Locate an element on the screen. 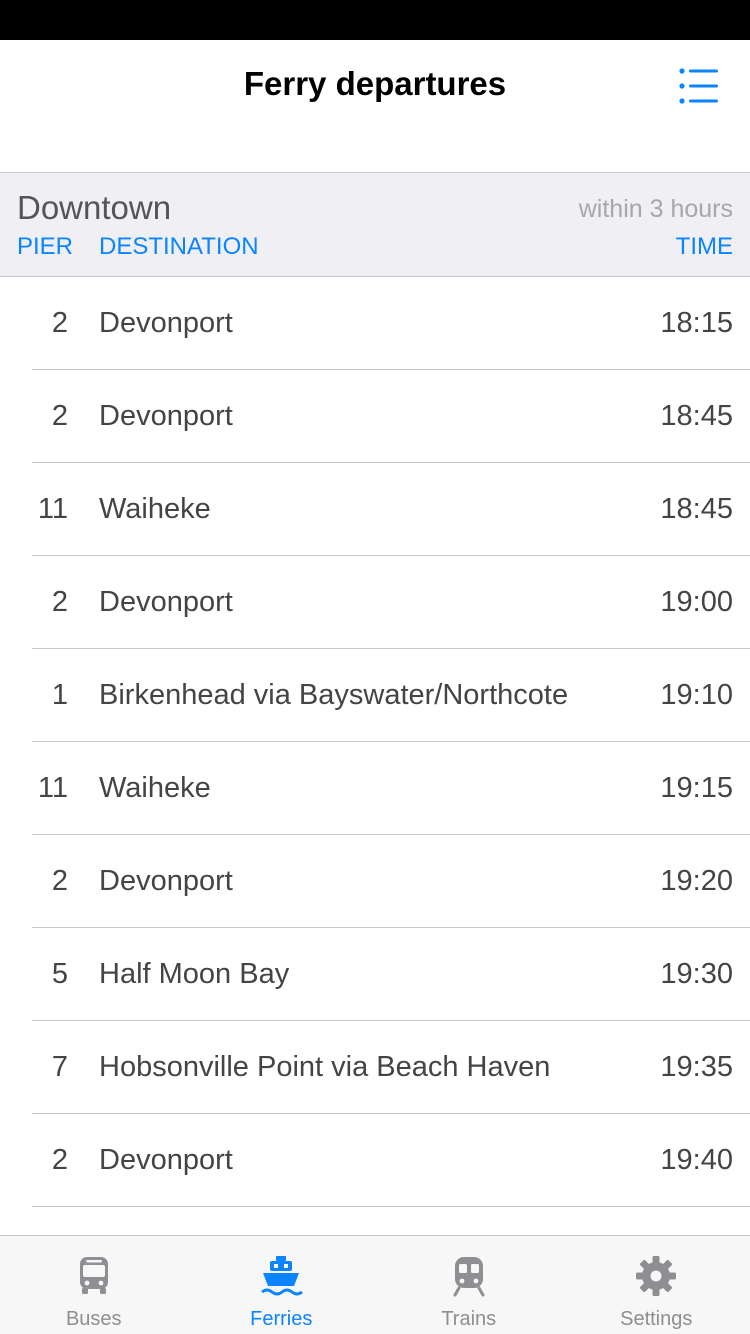 Image resolution: width=750 pixels, height=1334 pixels. destination-name: Half Moon Bay is located at coordinates (194, 974).